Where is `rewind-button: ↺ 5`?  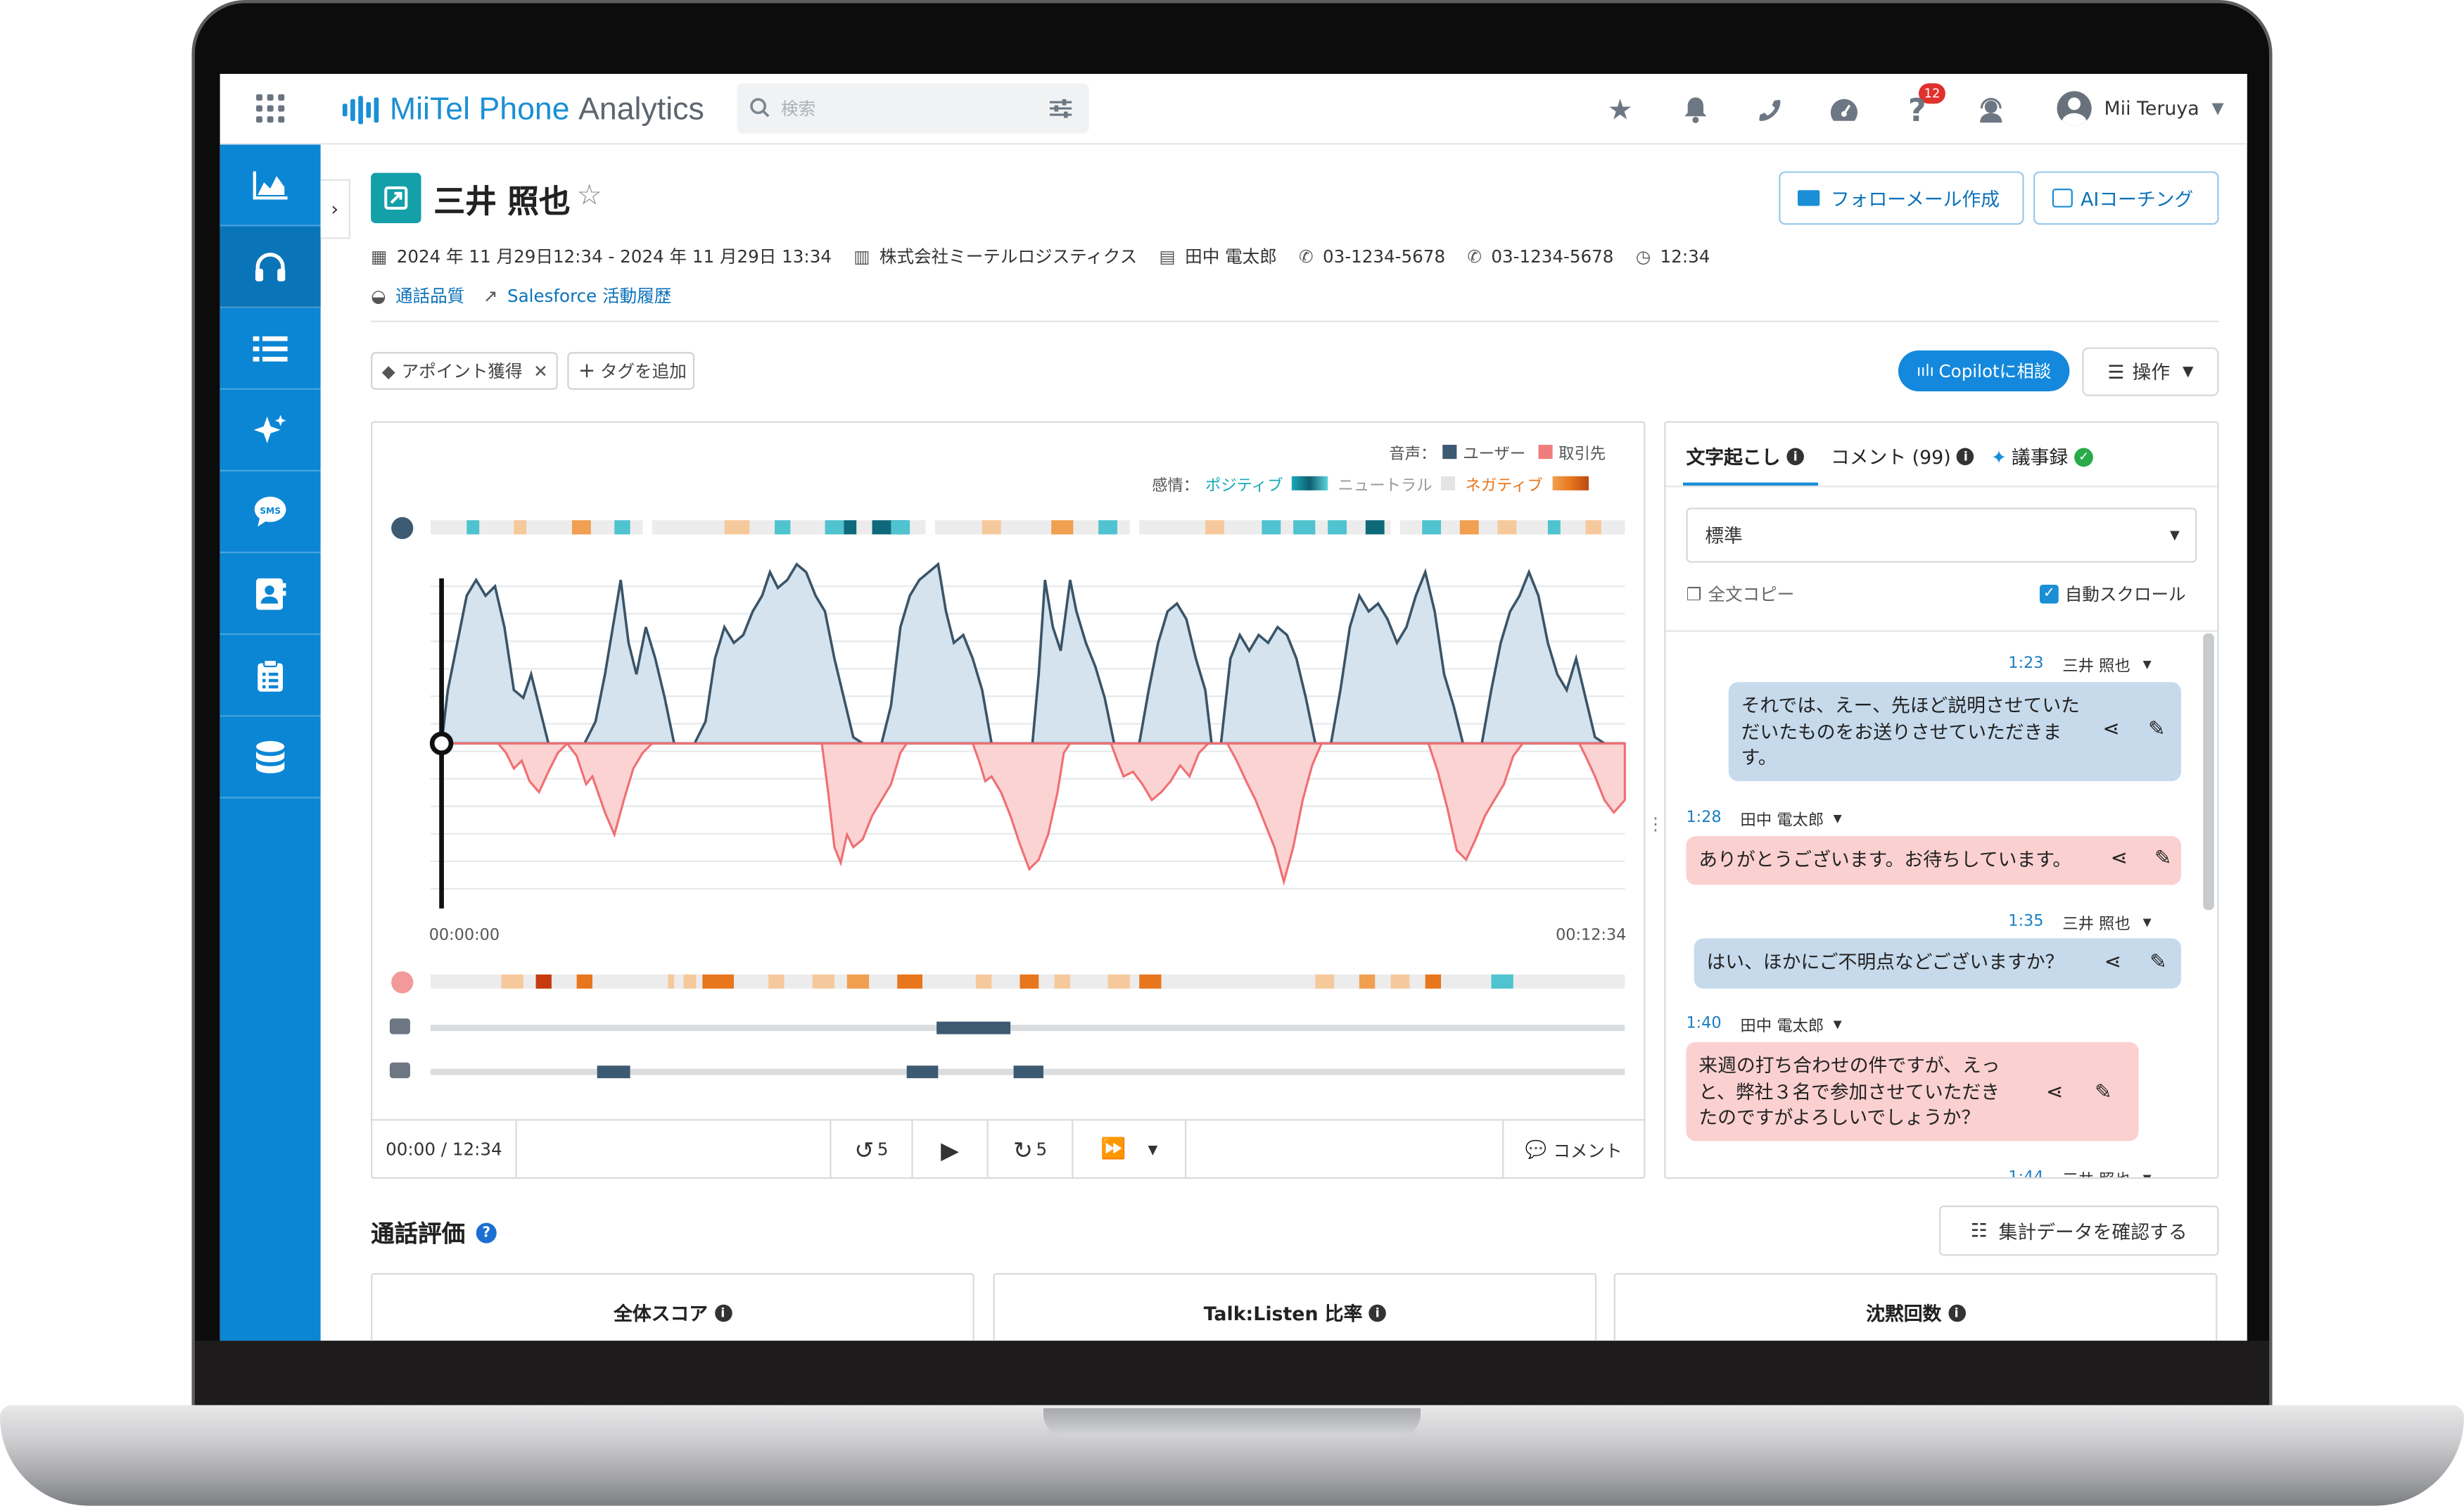 rewind-button: ↺ 5 is located at coordinates (872, 1149).